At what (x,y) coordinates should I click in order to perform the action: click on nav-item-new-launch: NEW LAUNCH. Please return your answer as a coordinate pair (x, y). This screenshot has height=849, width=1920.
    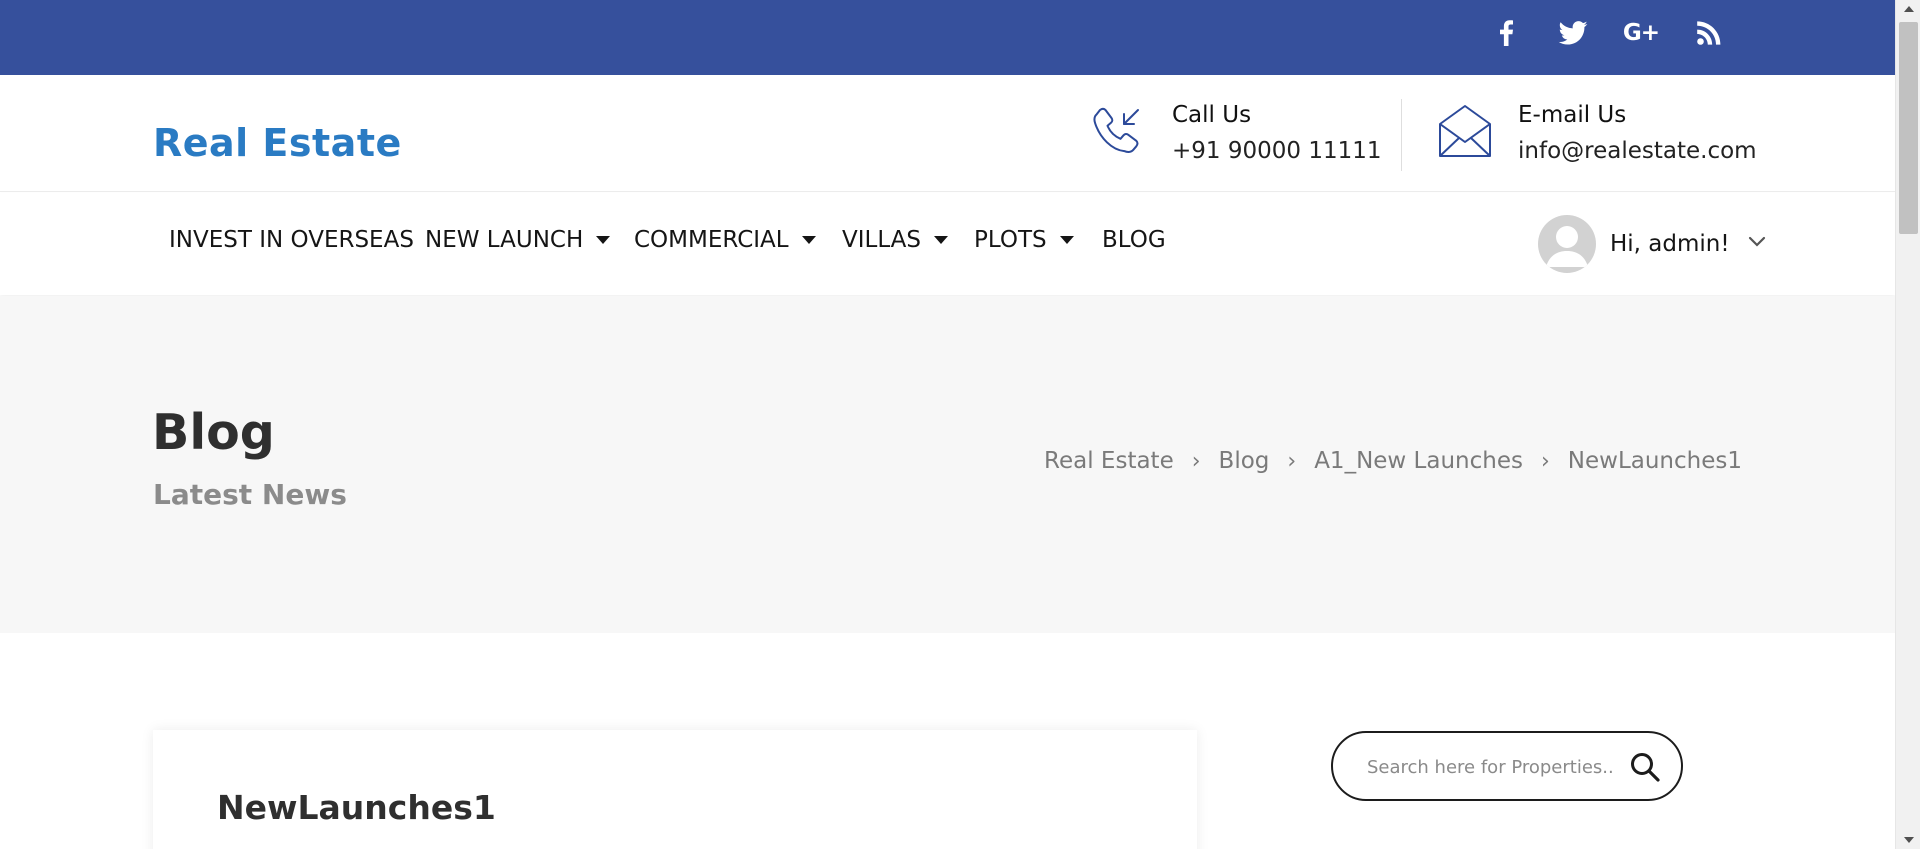
    Looking at the image, I should click on (518, 240).